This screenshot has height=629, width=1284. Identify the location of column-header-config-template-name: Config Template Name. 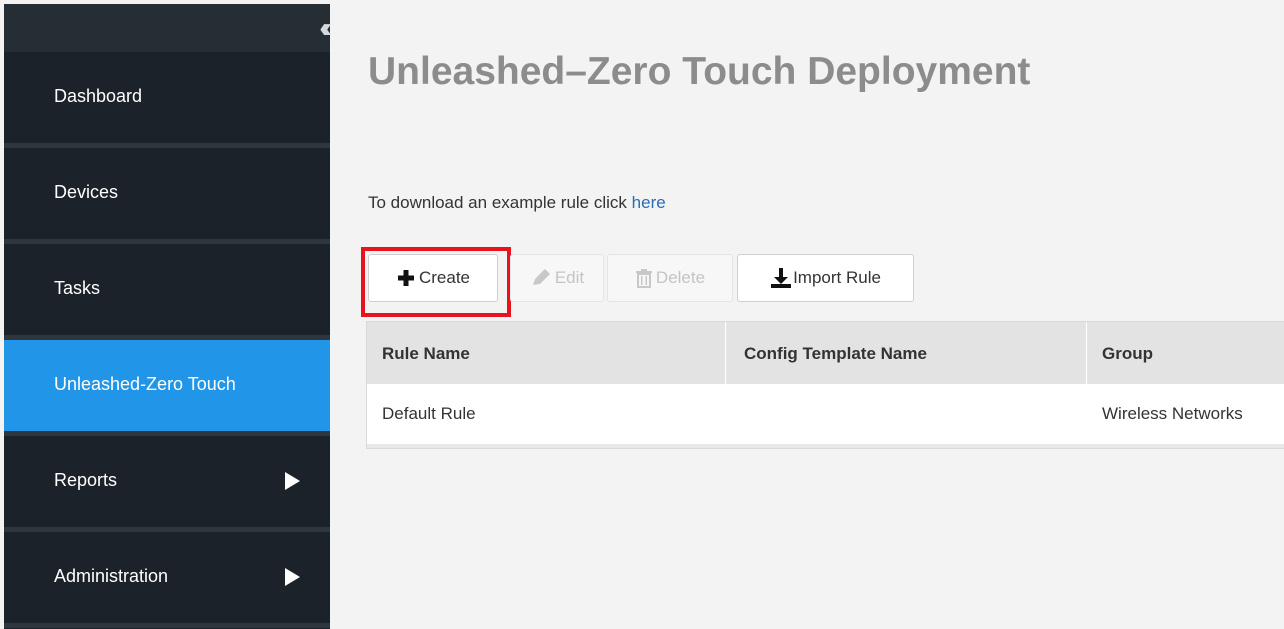
(835, 354).